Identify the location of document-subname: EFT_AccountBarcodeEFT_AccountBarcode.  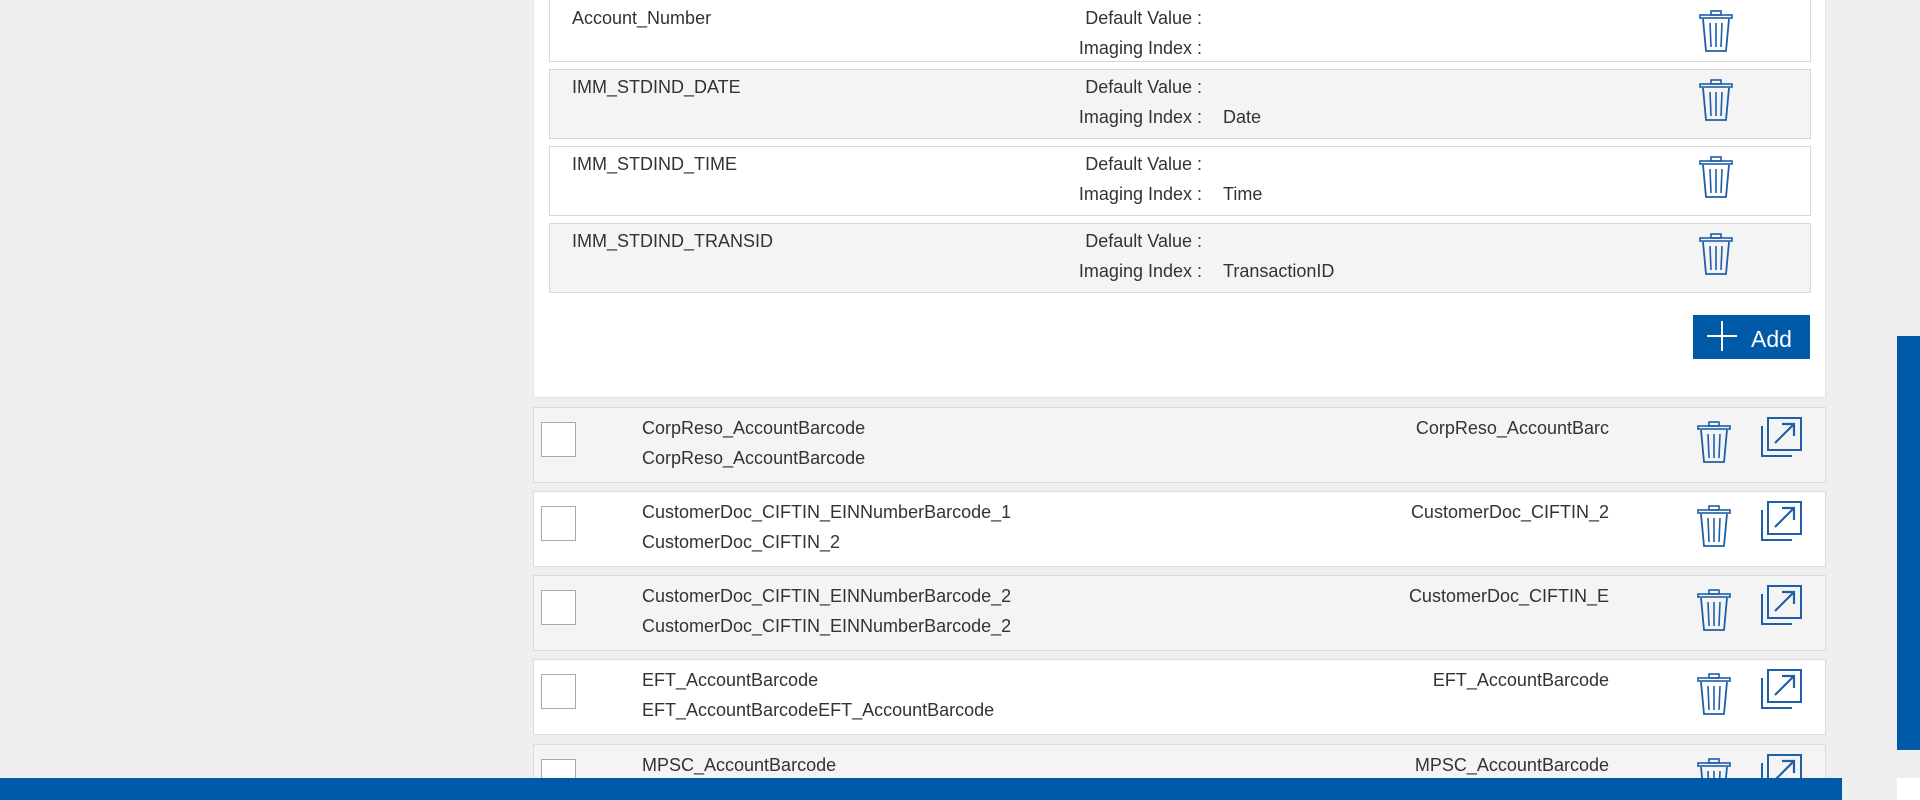
(818, 710).